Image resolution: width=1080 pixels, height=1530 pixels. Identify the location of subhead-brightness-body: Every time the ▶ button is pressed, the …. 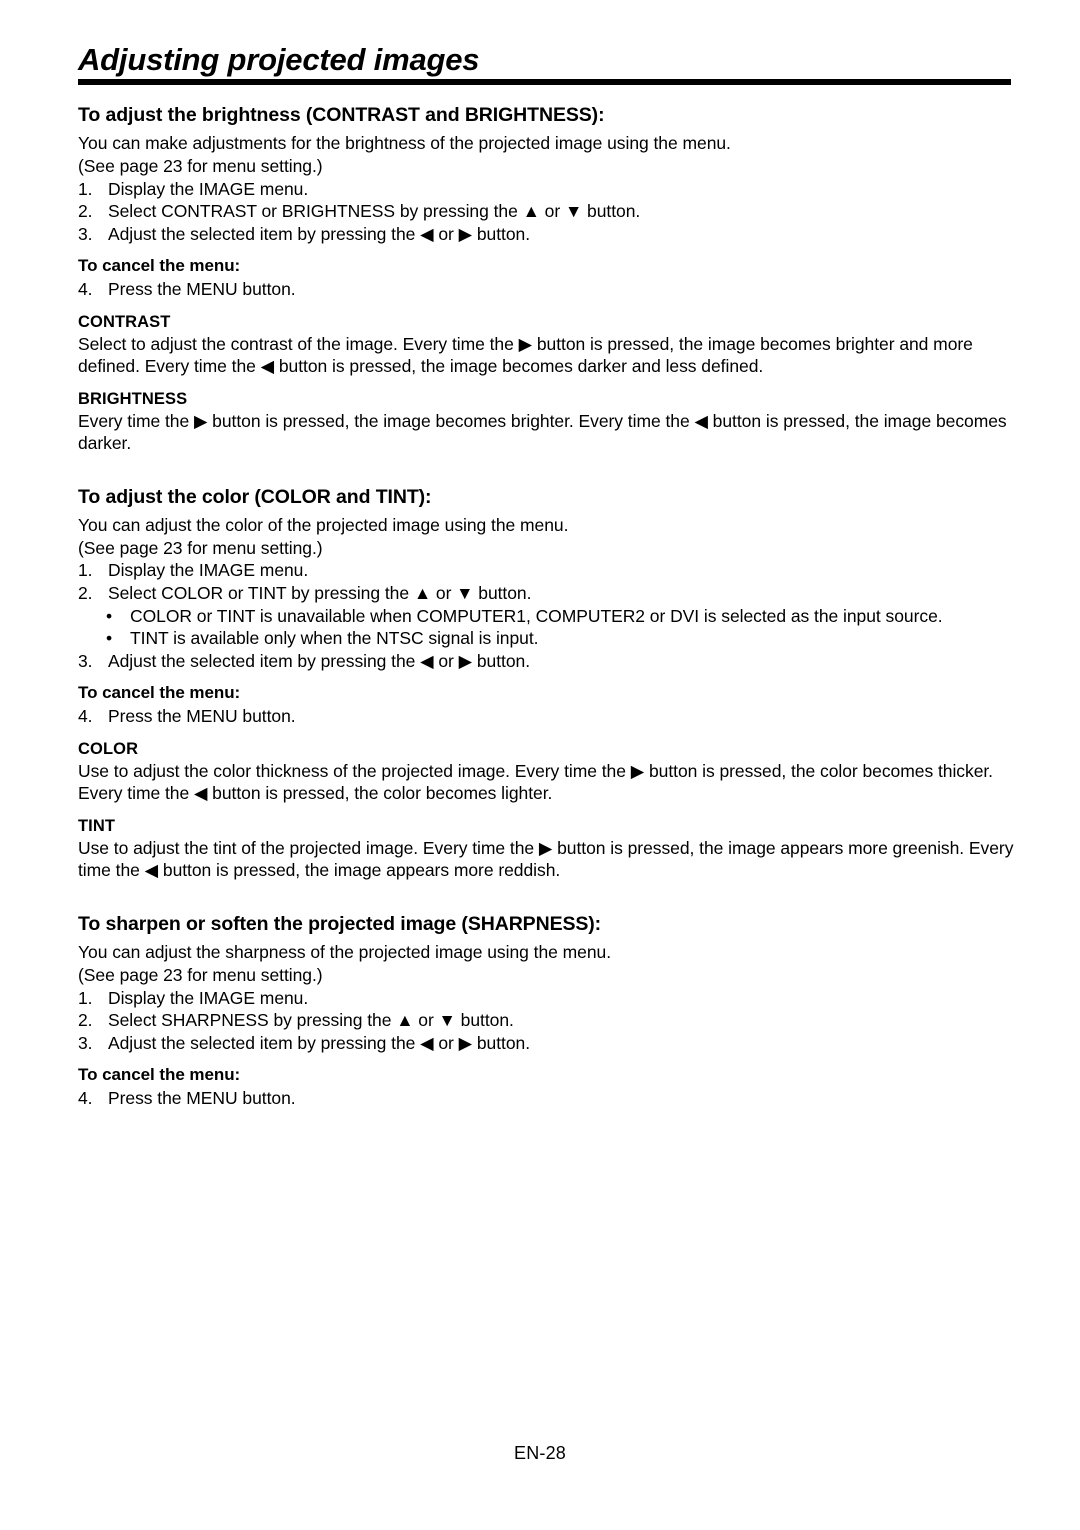
(542, 432).